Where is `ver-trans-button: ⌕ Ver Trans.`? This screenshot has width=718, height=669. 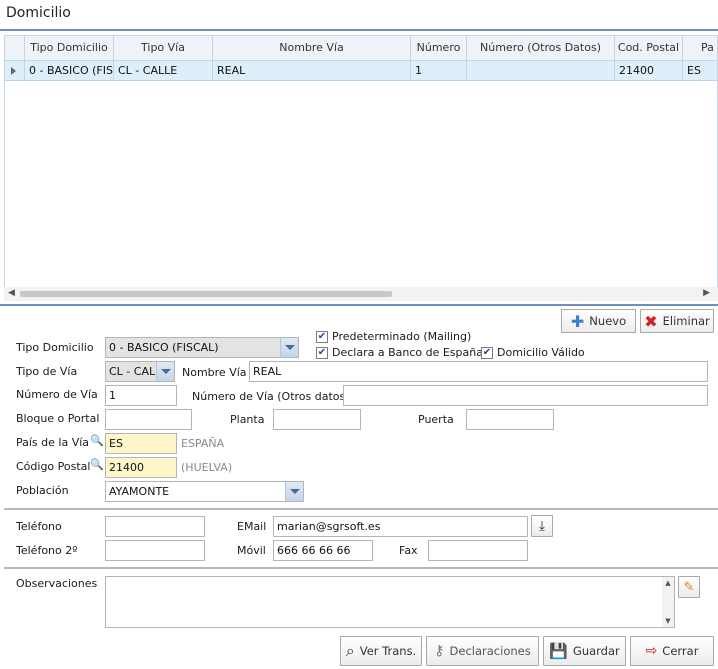 ver-trans-button: ⌕ Ver Trans. is located at coordinates (381, 651).